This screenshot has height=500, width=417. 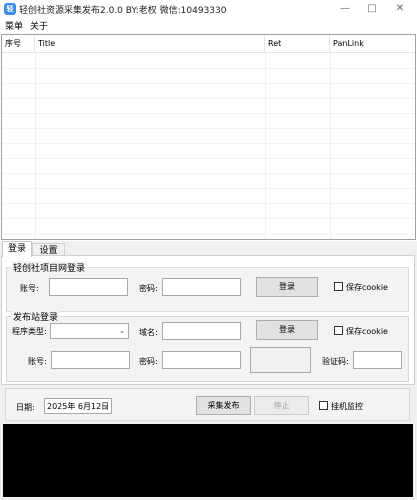 I want to click on menu-item-menu: 菜单, so click(x=14, y=25).